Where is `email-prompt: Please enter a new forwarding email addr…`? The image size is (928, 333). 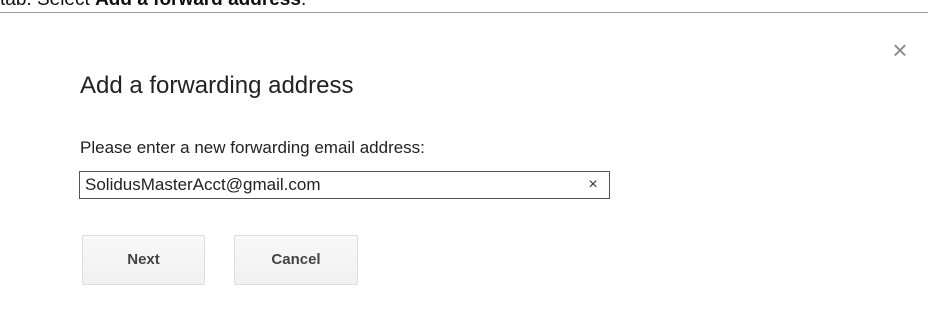
email-prompt: Please enter a new forwarding email addr… is located at coordinates (252, 147).